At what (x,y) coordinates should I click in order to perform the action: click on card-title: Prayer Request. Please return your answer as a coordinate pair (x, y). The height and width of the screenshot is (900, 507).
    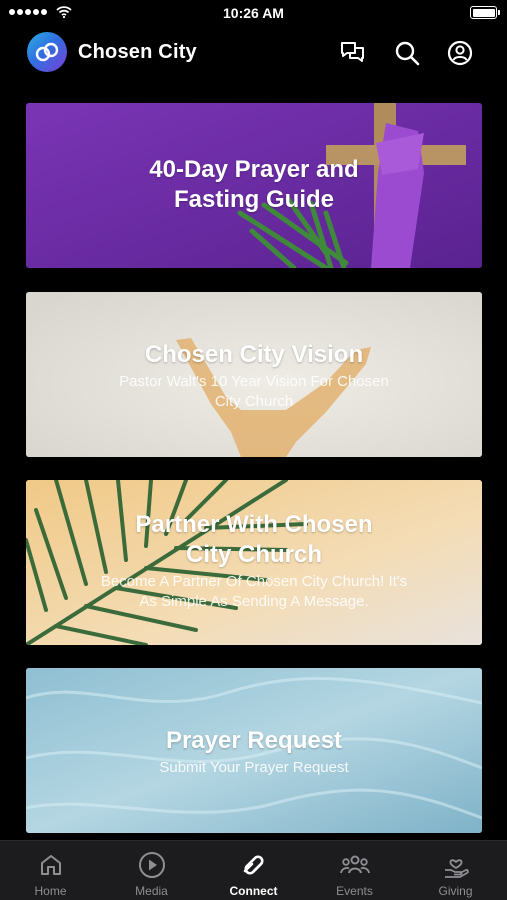
    Looking at the image, I should click on (254, 740).